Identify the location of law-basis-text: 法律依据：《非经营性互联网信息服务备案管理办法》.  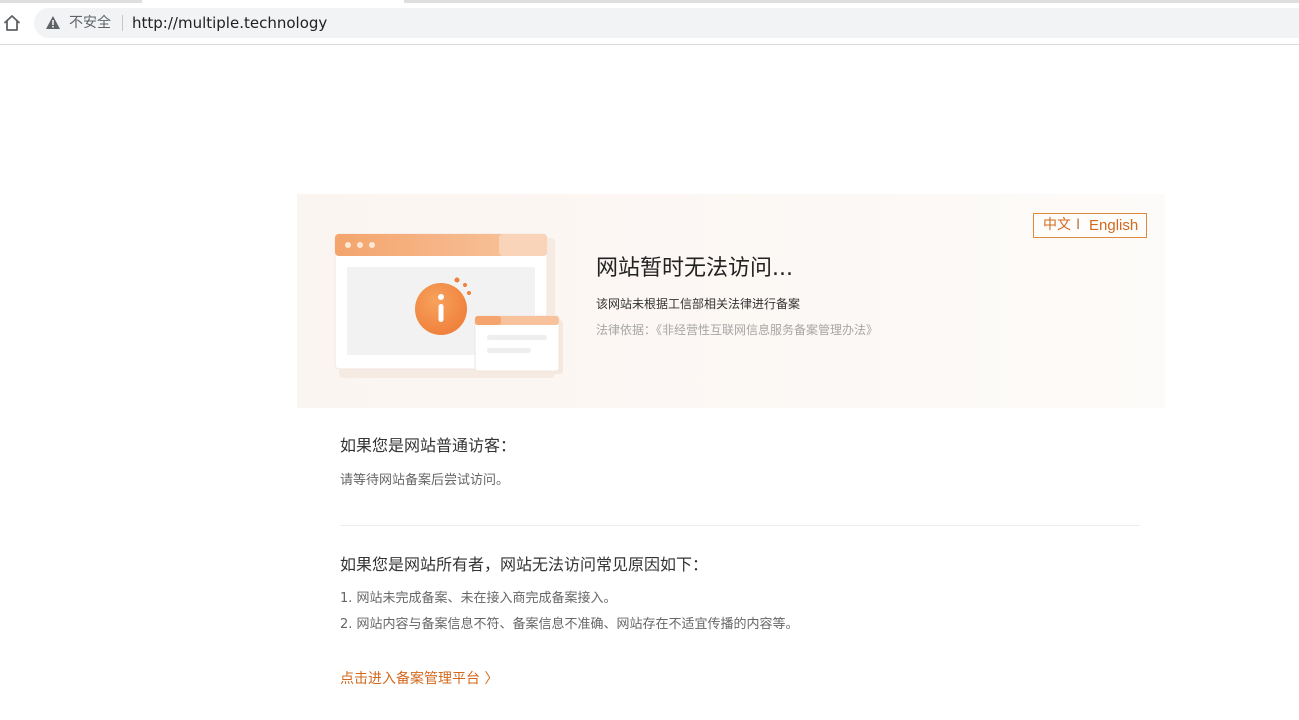
(737, 330).